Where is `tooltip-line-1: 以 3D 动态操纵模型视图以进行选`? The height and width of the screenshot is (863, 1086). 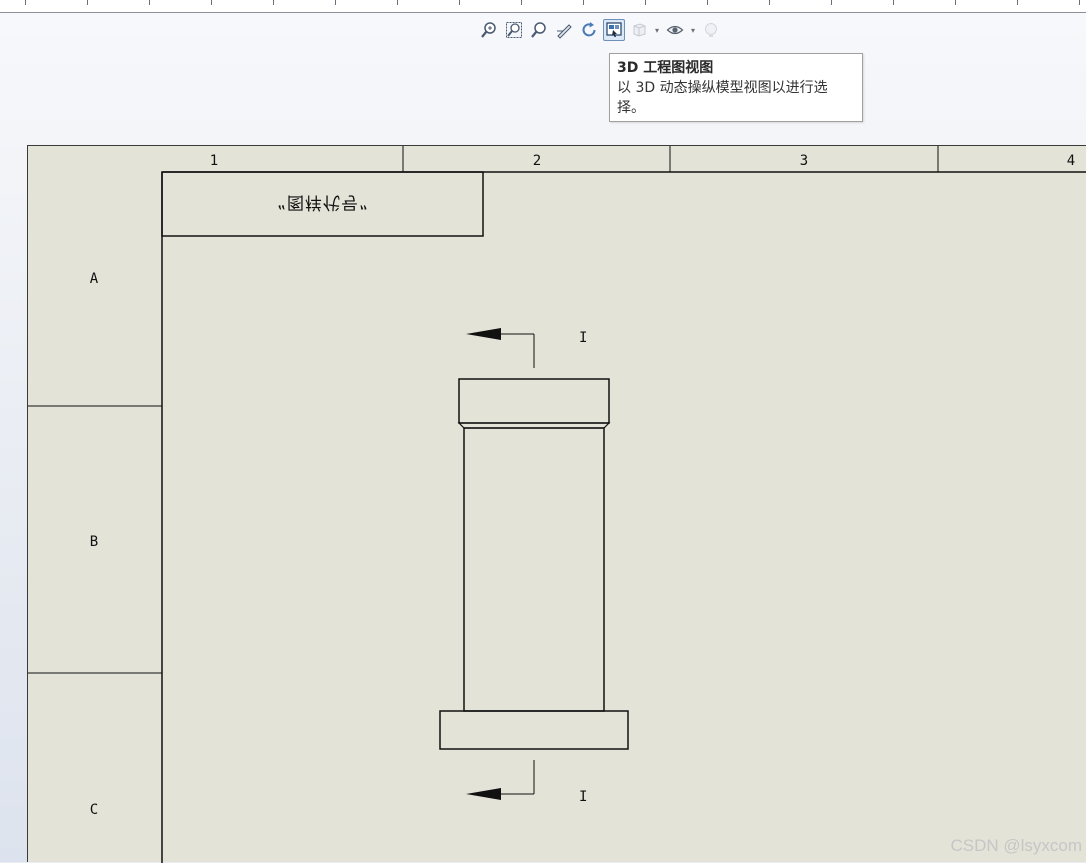
tooltip-line-1: 以 3D 动态操纵模型视图以进行选 is located at coordinates (722, 88).